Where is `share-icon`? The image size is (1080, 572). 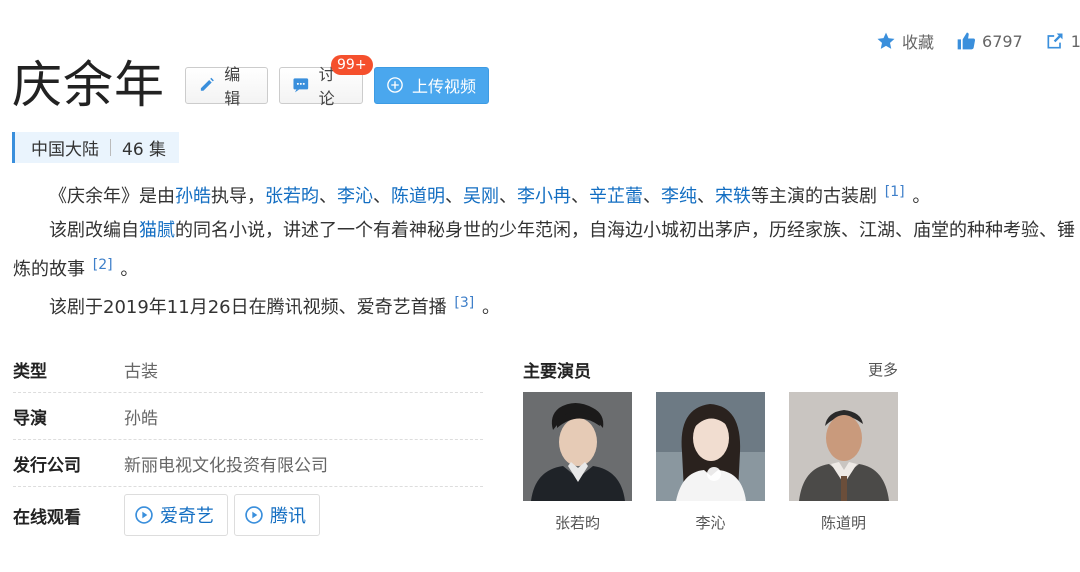 share-icon is located at coordinates (1055, 41).